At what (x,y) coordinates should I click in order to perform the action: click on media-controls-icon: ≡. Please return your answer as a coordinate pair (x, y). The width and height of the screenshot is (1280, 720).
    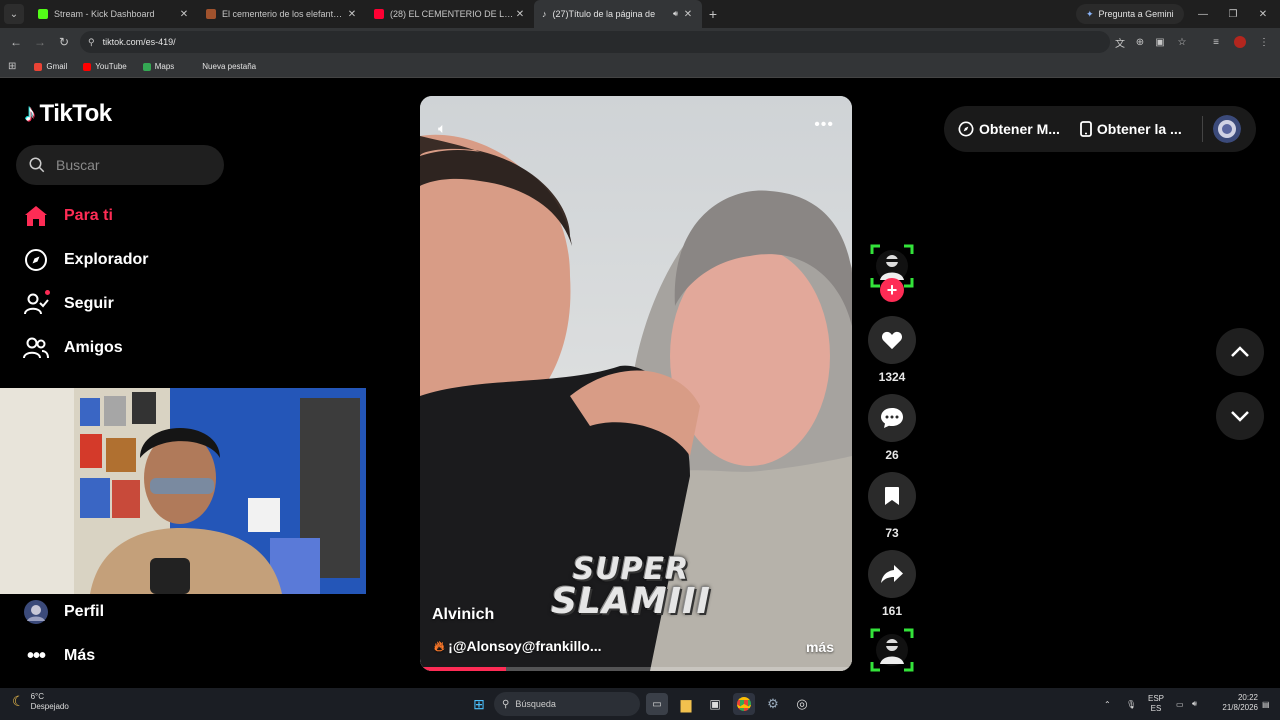
    Looking at the image, I should click on (1216, 42).